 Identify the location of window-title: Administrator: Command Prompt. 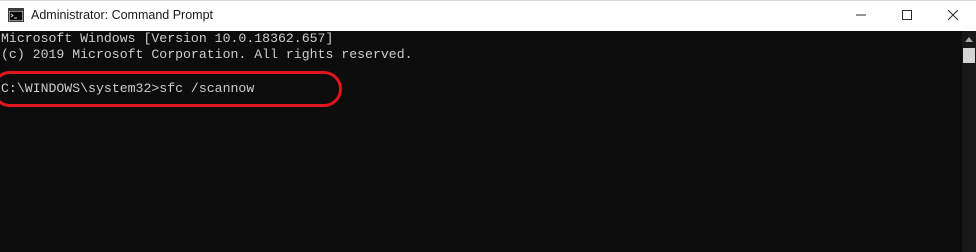
(122, 15).